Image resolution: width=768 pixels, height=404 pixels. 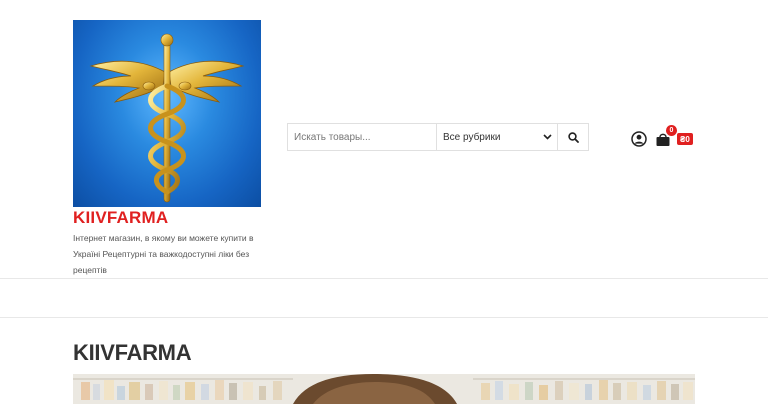 I want to click on user-icon, so click(x=639, y=139).